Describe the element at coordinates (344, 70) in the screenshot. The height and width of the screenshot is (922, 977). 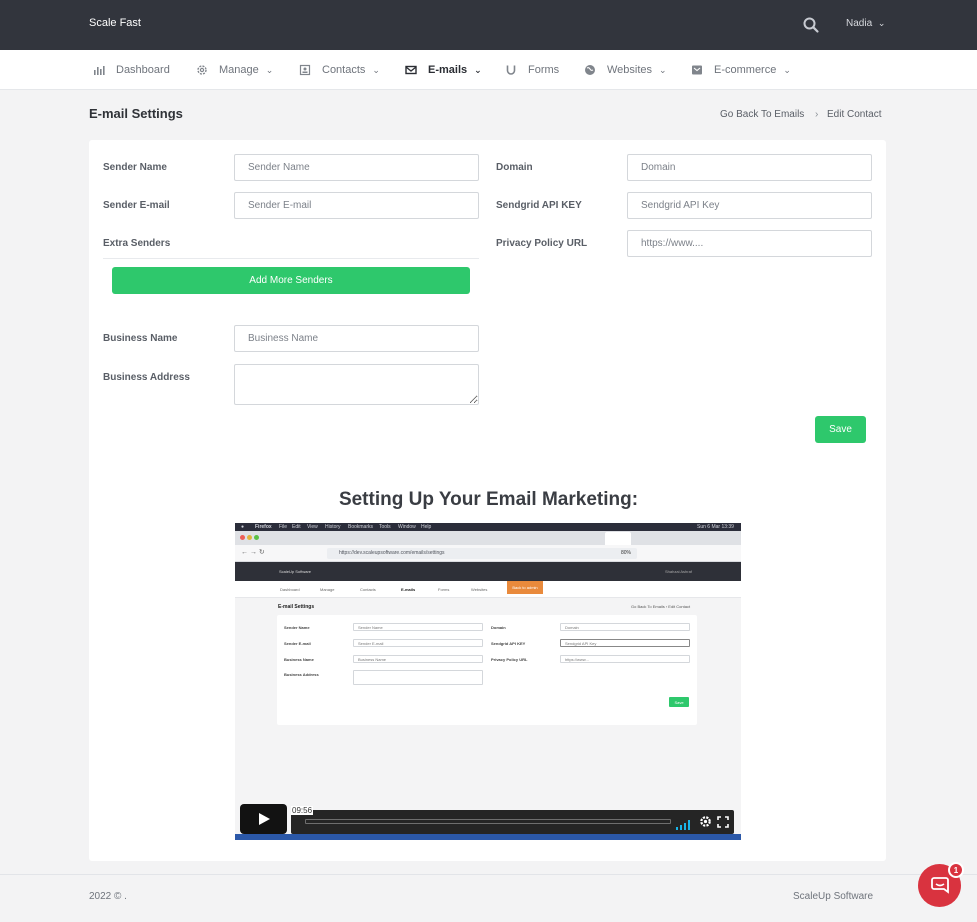
I see `nav-label: Contacts` at that location.